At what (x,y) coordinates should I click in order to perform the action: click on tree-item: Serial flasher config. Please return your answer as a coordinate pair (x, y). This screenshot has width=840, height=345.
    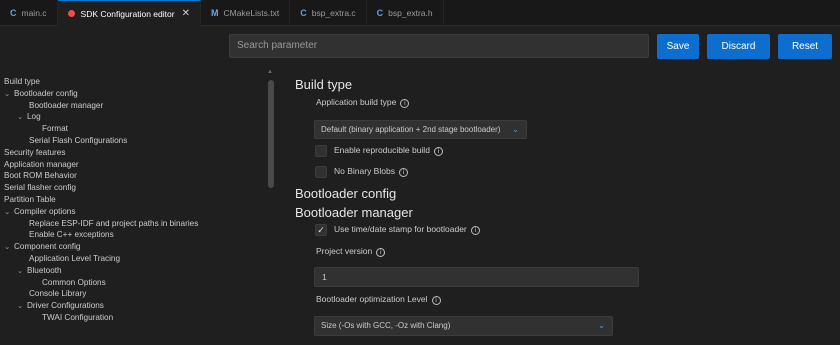
    Looking at the image, I should click on (114, 188).